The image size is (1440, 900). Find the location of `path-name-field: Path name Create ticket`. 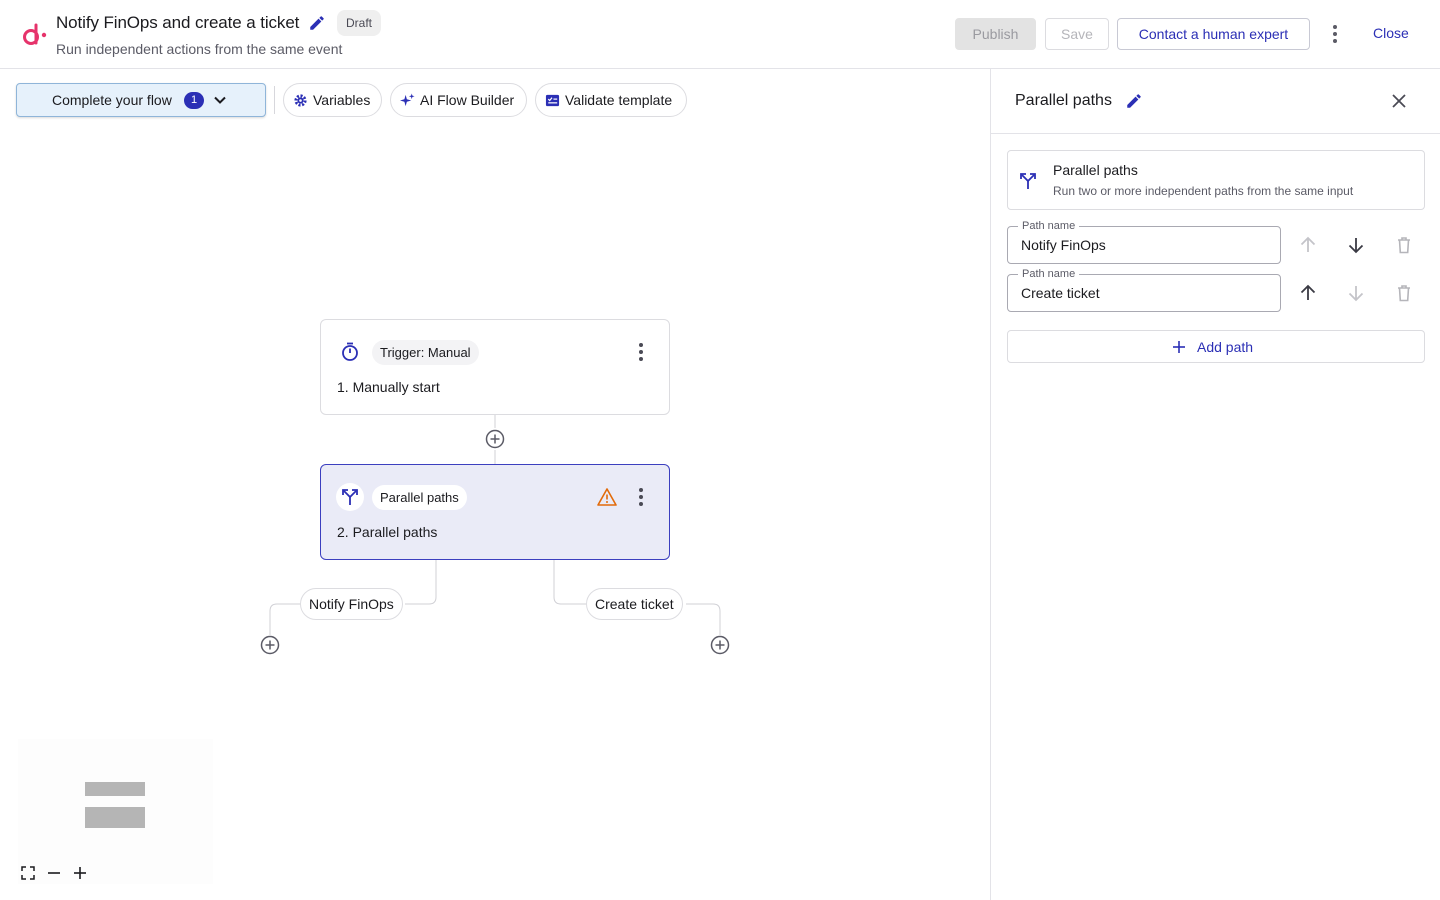

path-name-field: Path name Create ticket is located at coordinates (1144, 289).